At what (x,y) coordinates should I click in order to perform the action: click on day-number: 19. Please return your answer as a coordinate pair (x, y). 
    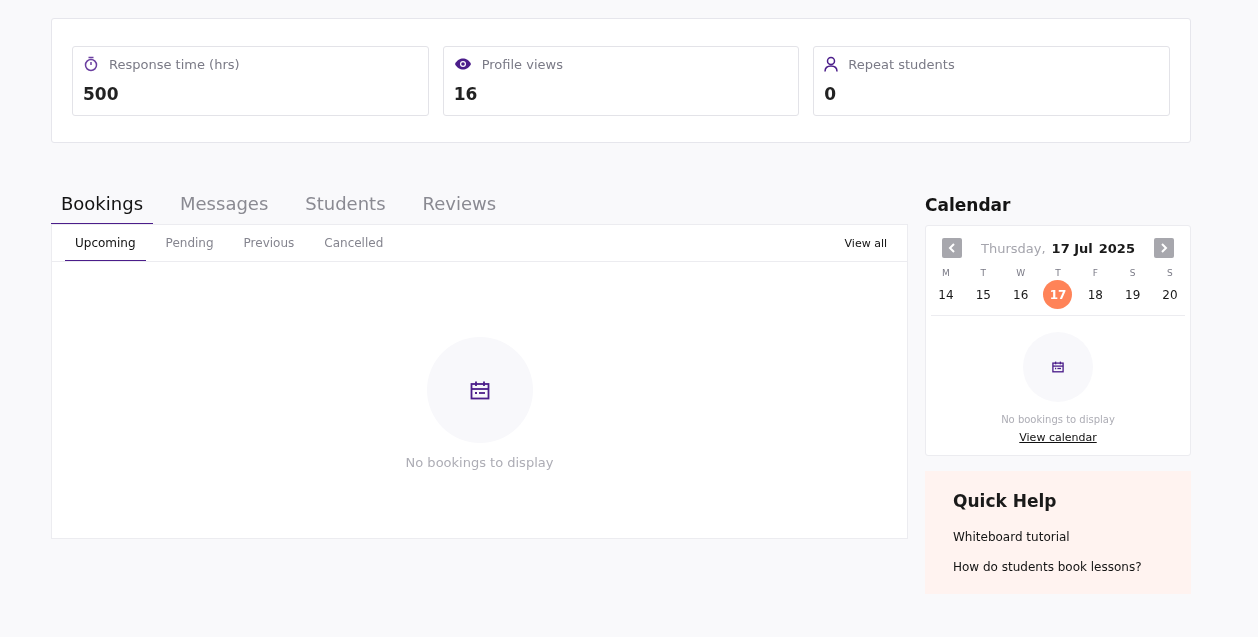
    Looking at the image, I should click on (1133, 294).